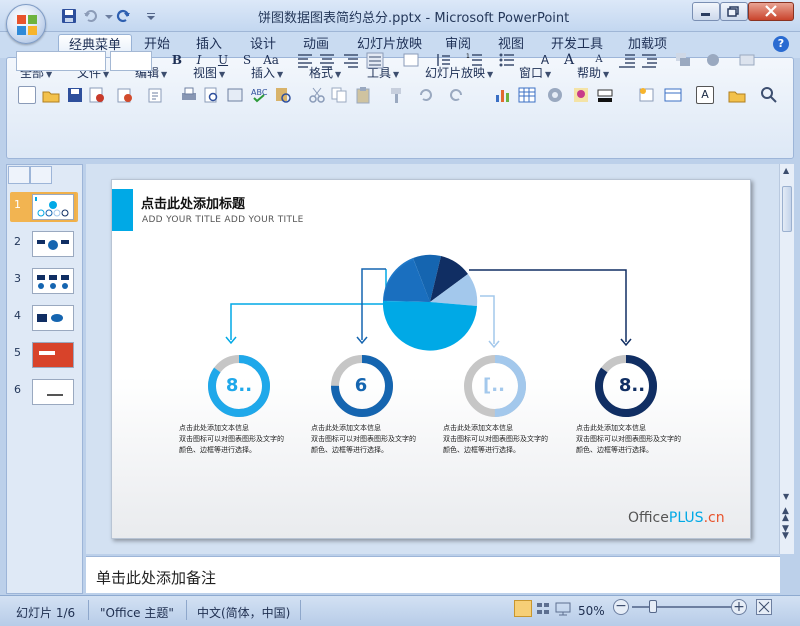  Describe the element at coordinates (734, 11) in the screenshot. I see `restore-button` at that location.